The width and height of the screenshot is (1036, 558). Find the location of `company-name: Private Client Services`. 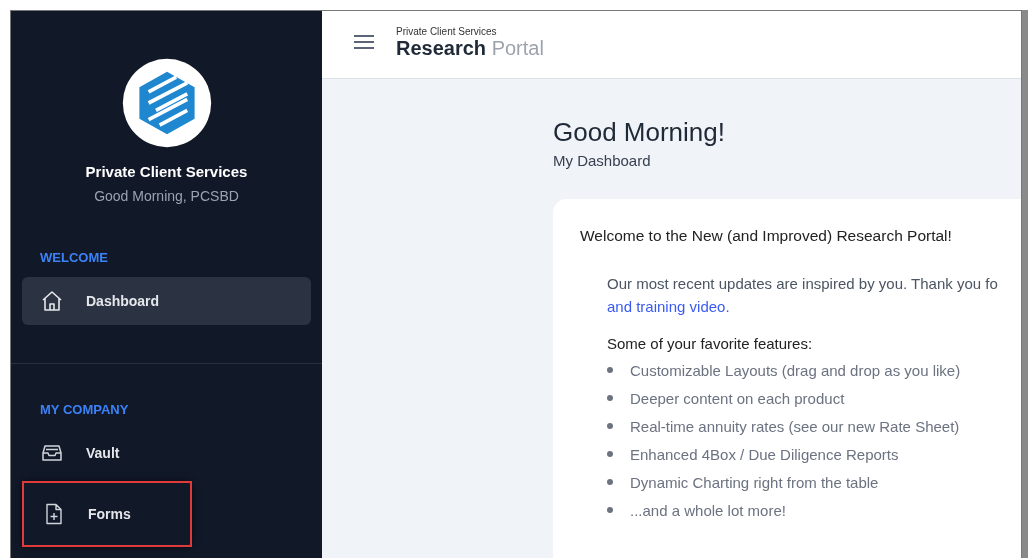

company-name: Private Client Services is located at coordinates (166, 171).